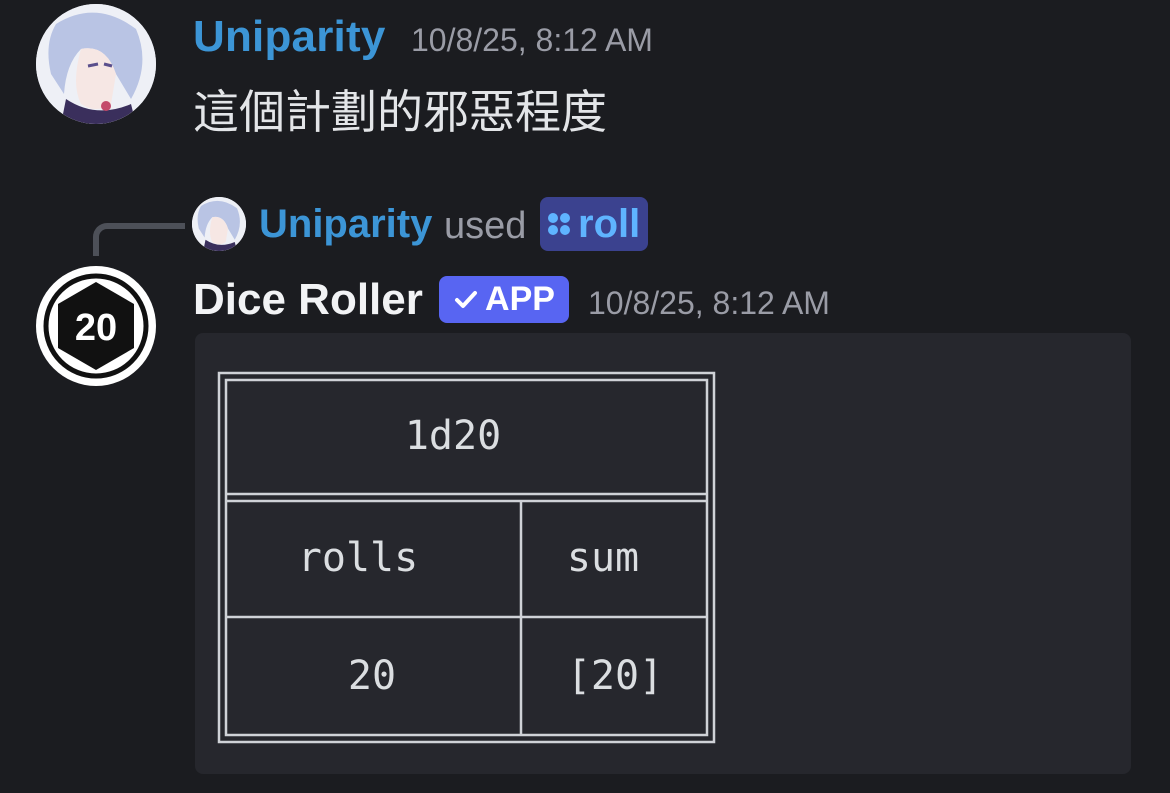  What do you see at coordinates (615, 676) in the screenshot?
I see `table-cell-sum: [20]` at bounding box center [615, 676].